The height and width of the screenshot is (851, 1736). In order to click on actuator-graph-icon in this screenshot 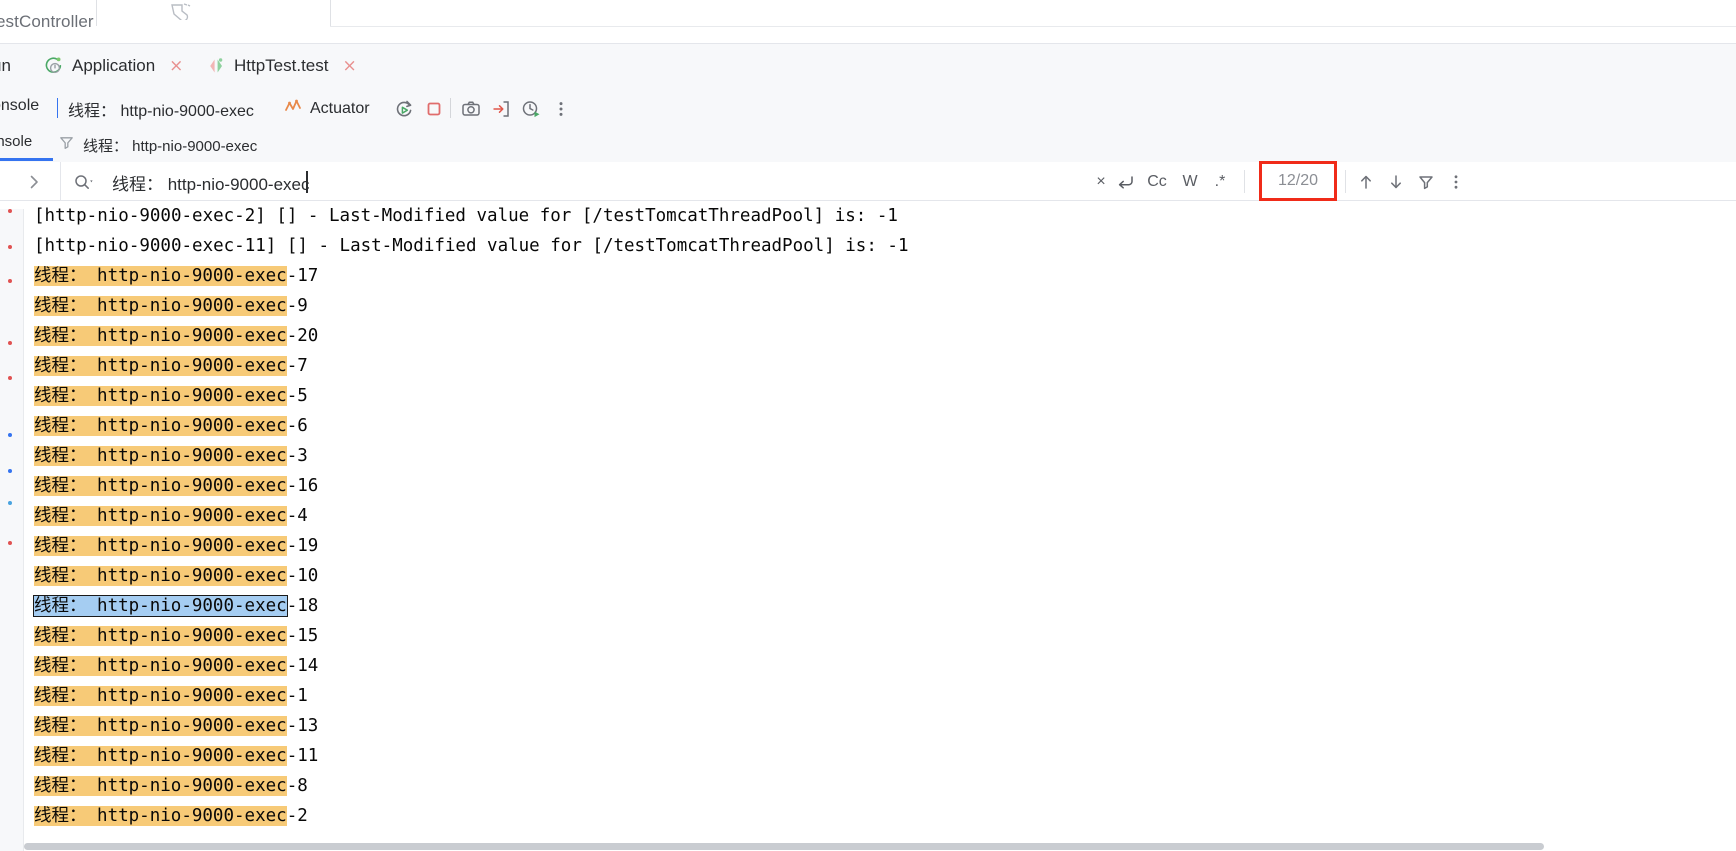, I will do `click(293, 108)`.